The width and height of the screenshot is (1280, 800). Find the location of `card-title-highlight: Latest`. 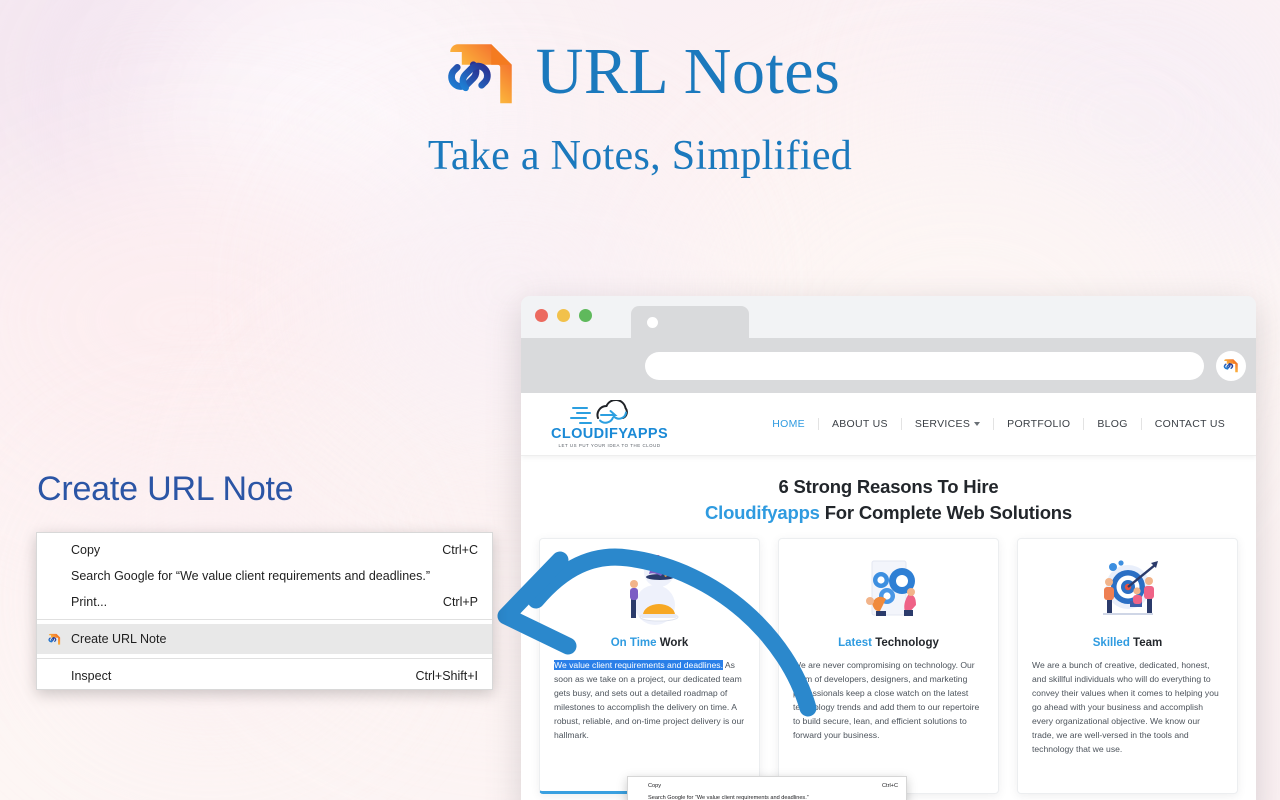

card-title-highlight: Latest is located at coordinates (855, 643).